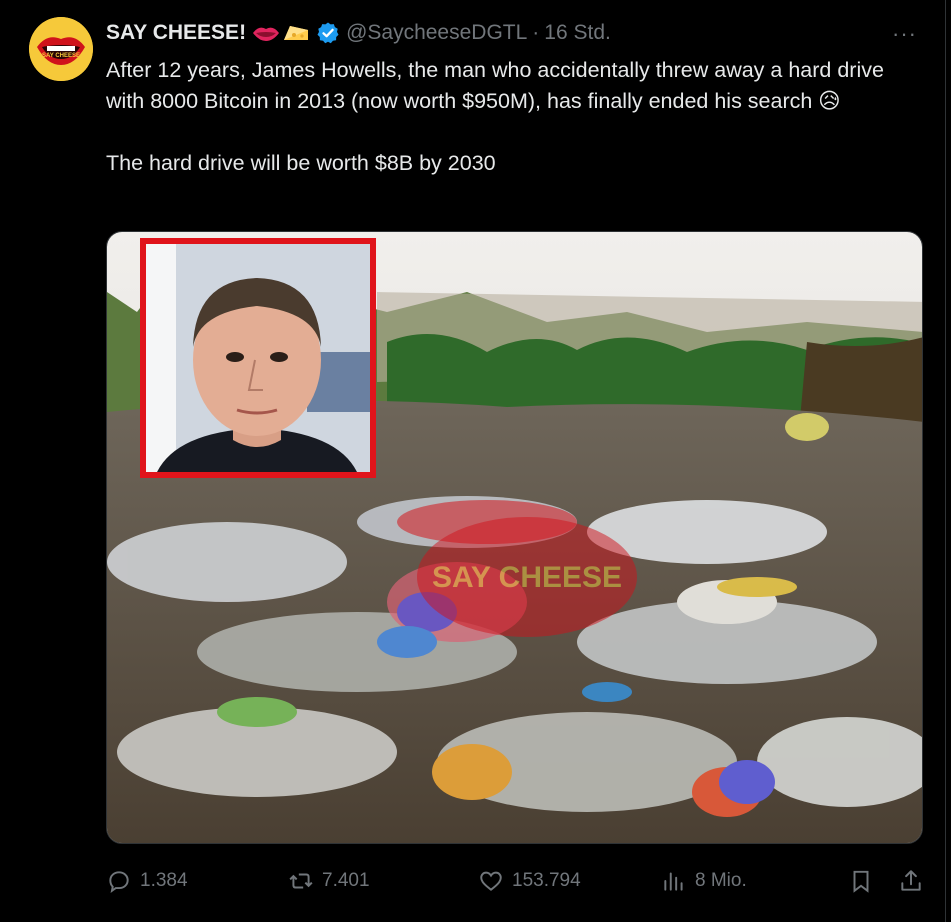 The image size is (951, 922). I want to click on reply-button: 1.384, so click(147, 881).